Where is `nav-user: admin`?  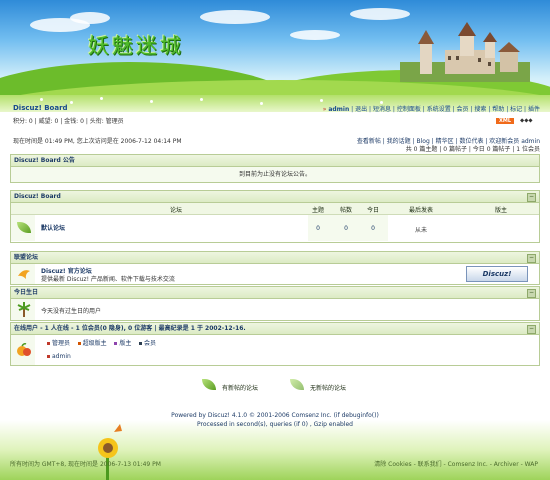
nav-user: admin is located at coordinates (338, 109).